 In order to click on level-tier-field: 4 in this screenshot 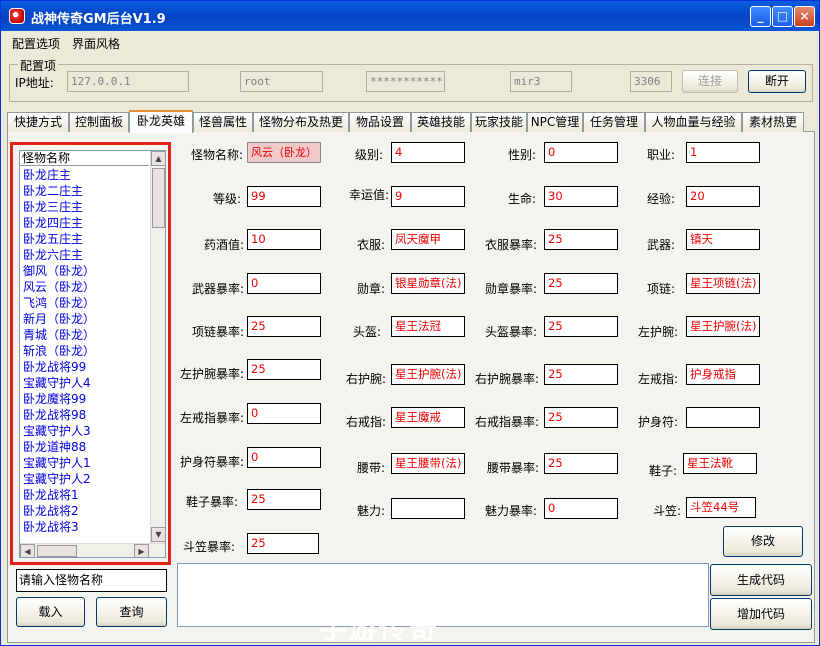, I will do `click(428, 152)`.